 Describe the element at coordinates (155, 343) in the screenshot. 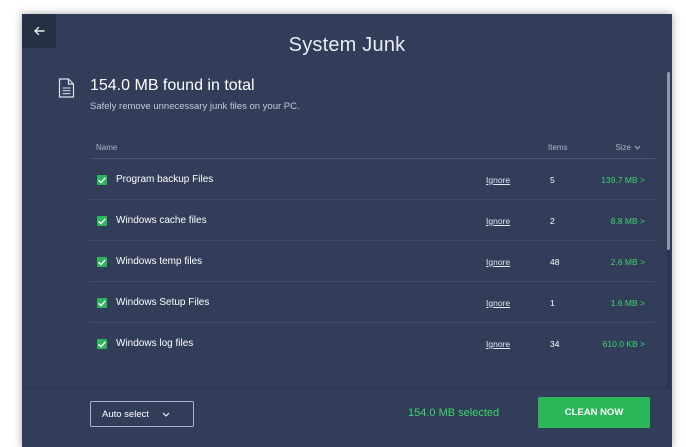

I see `row-name: Windows log files` at that location.